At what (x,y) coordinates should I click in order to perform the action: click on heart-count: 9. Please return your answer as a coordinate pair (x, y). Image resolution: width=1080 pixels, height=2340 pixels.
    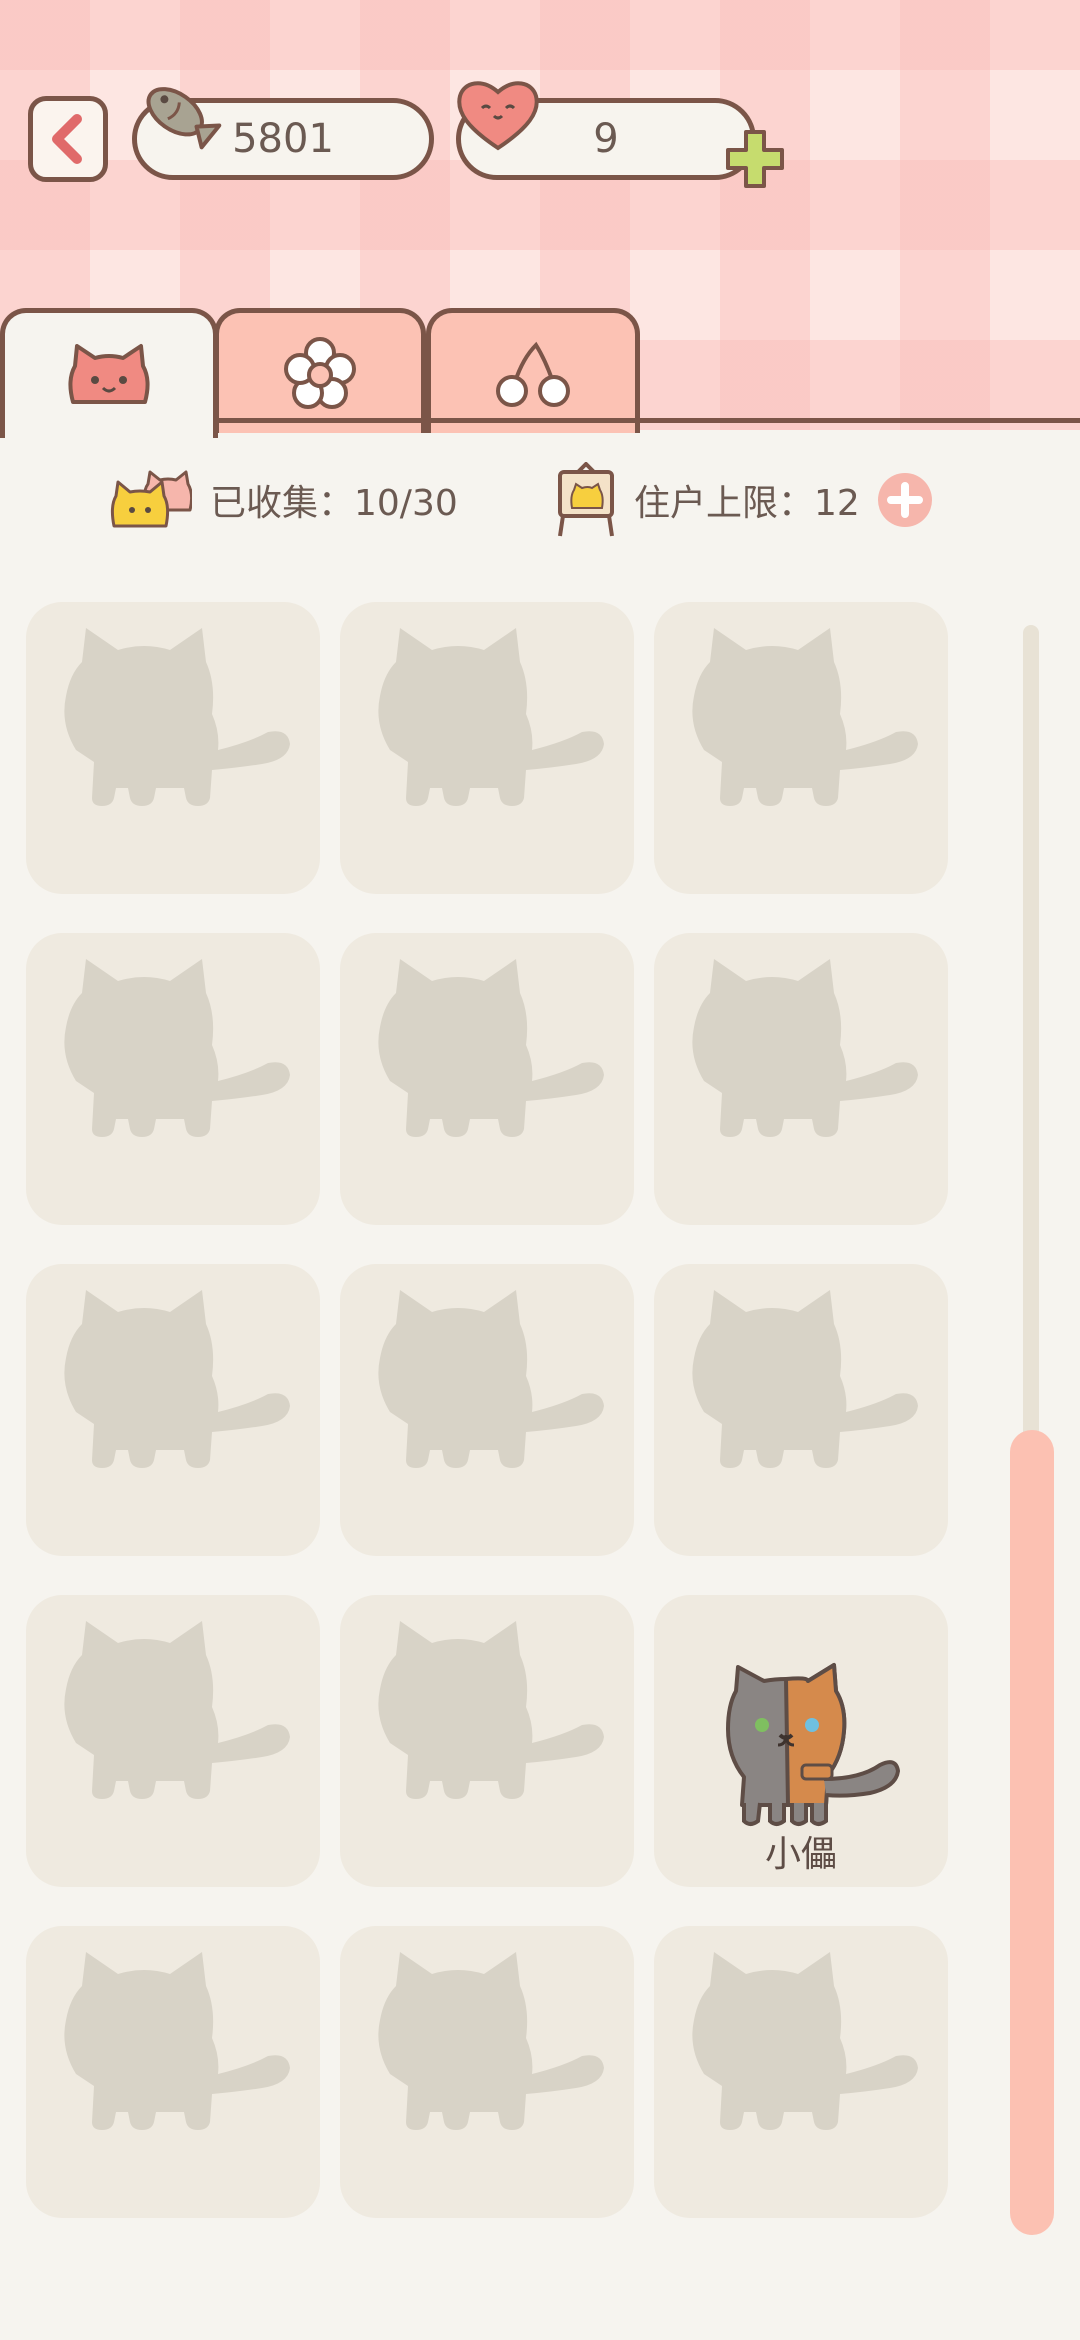
    Looking at the image, I should click on (606, 139).